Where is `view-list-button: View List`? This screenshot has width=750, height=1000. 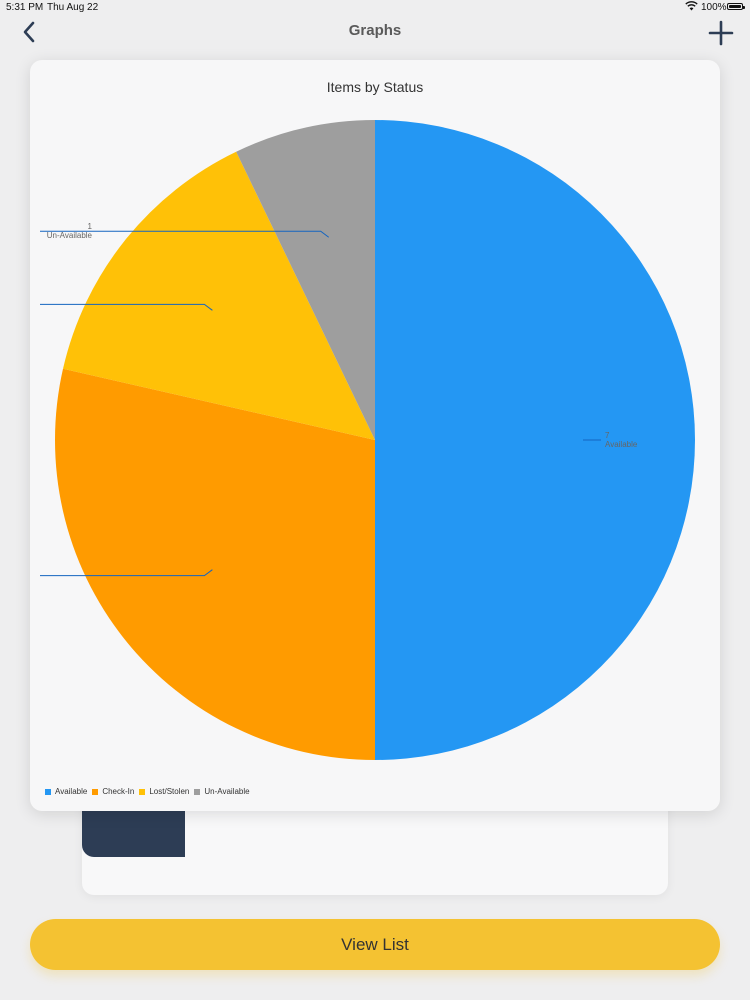 view-list-button: View List is located at coordinates (375, 944).